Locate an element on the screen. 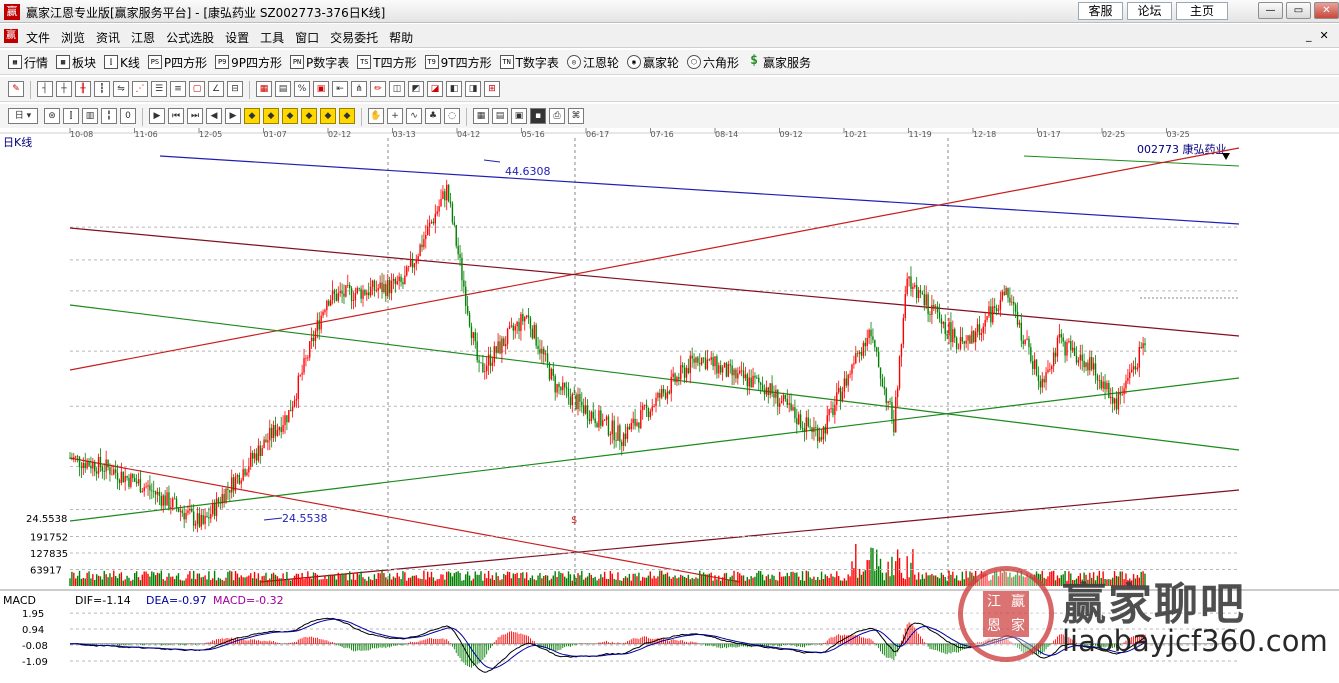 Image resolution: width=1339 pixels, height=683 pixels. first-icon: ⏮ is located at coordinates (176, 116).